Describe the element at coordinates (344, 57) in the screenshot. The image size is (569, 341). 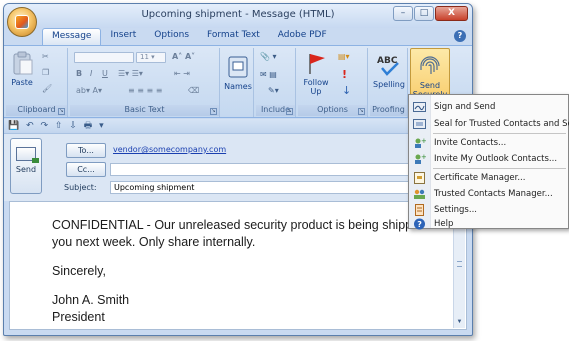
I see `categorize-icon: ▤▾` at that location.